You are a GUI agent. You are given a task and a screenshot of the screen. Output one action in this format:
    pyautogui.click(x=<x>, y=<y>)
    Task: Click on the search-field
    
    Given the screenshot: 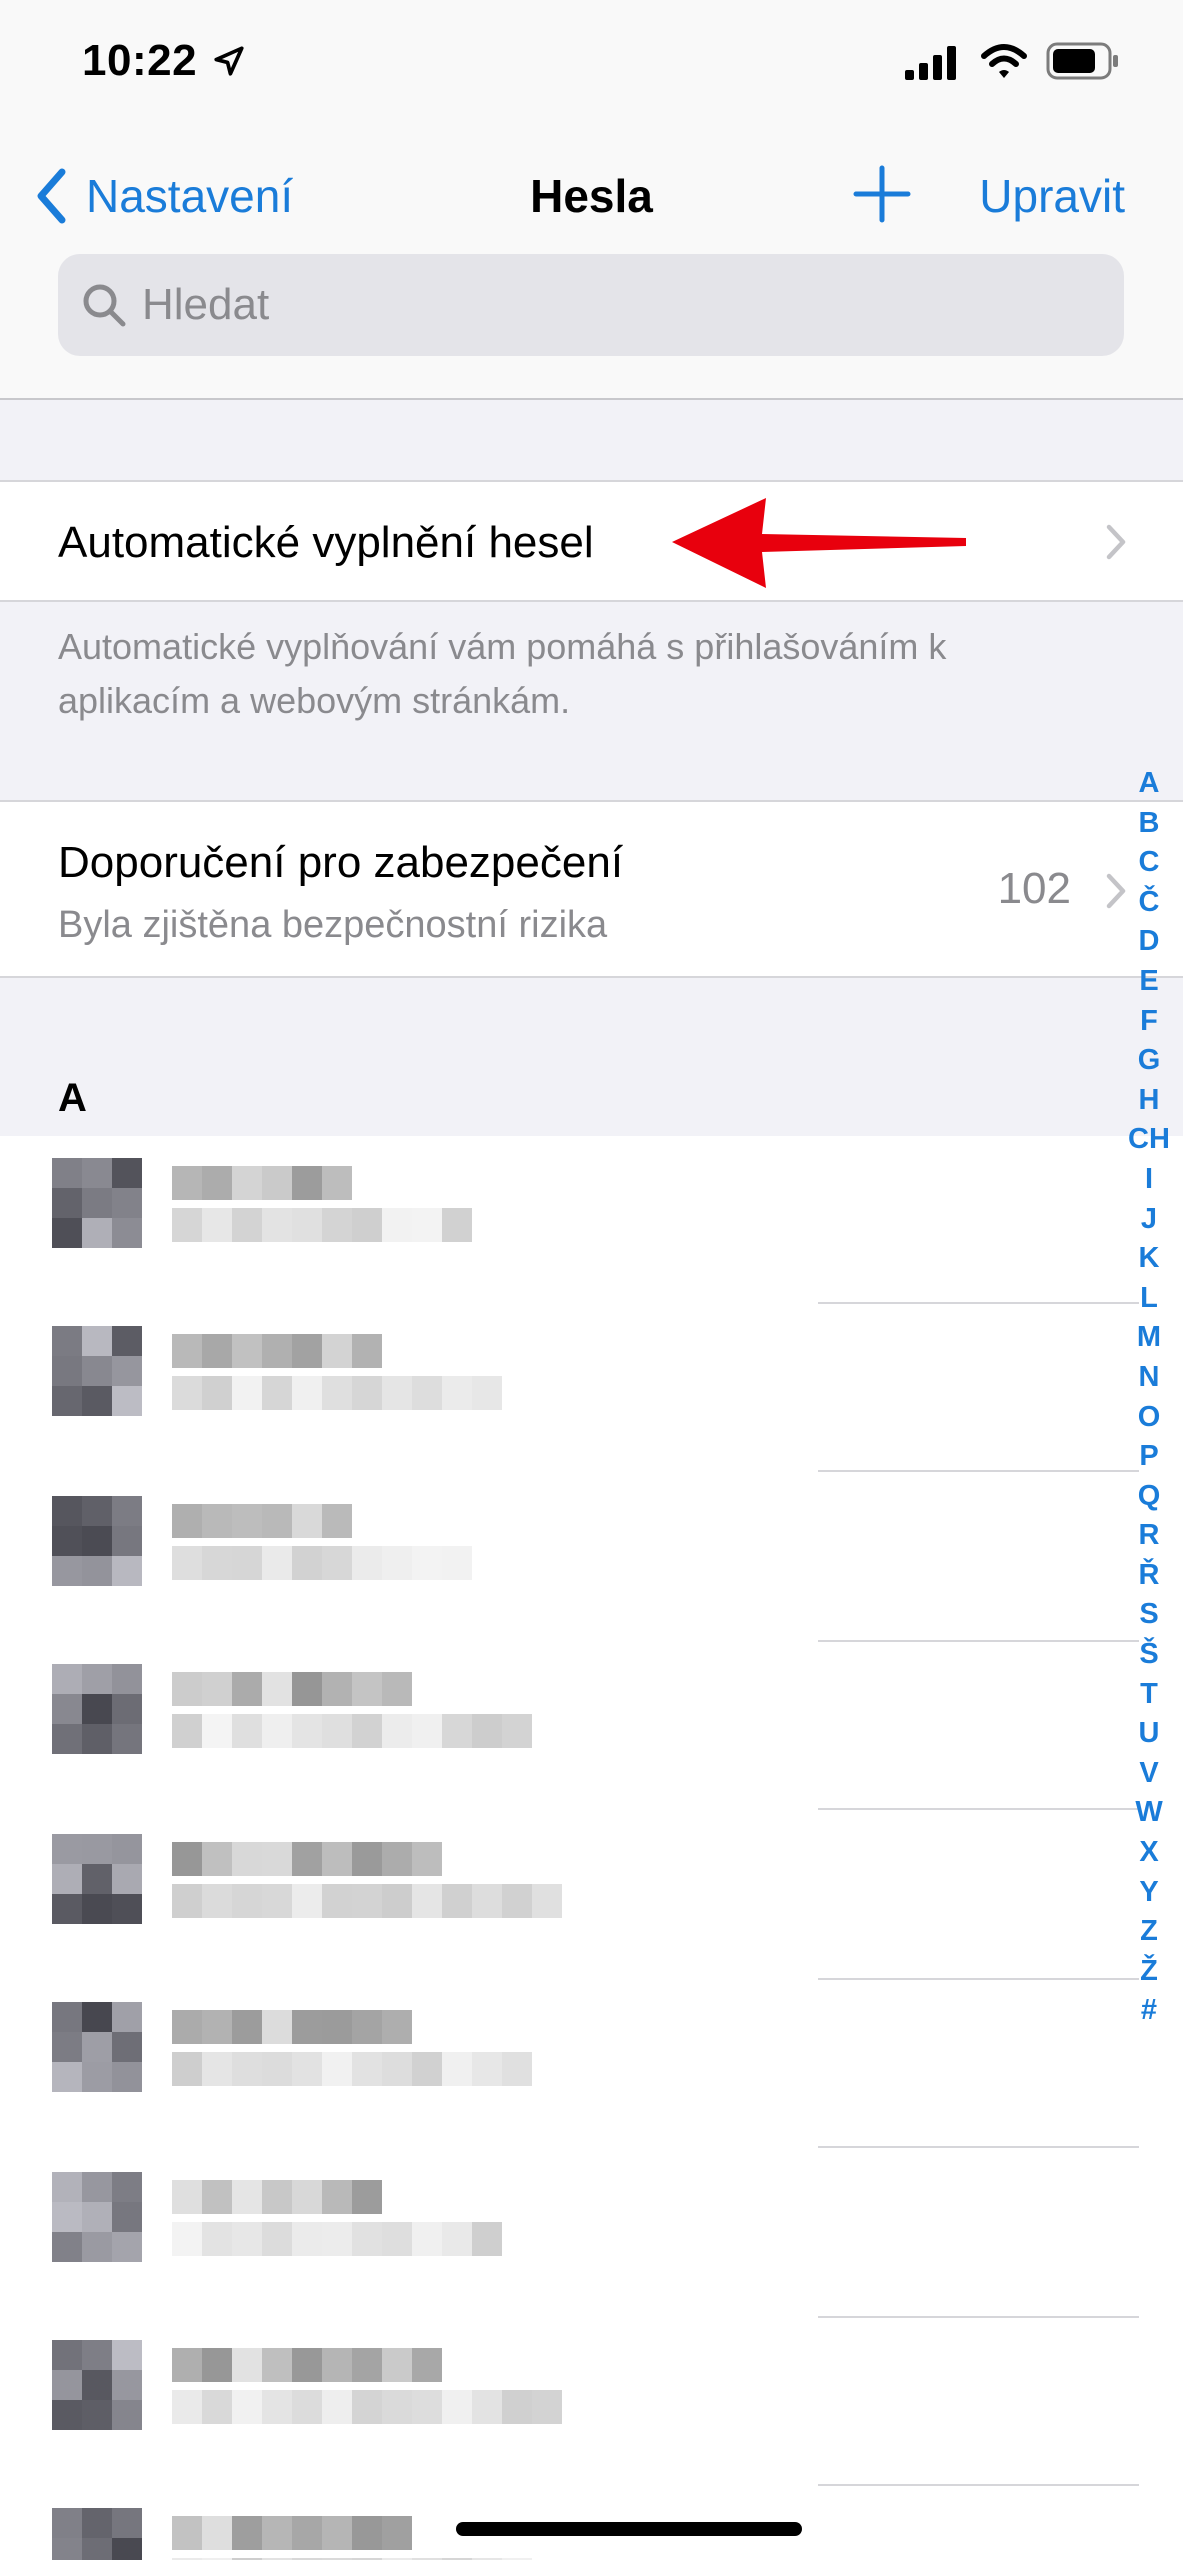 What is the action you would take?
    pyautogui.click(x=591, y=305)
    